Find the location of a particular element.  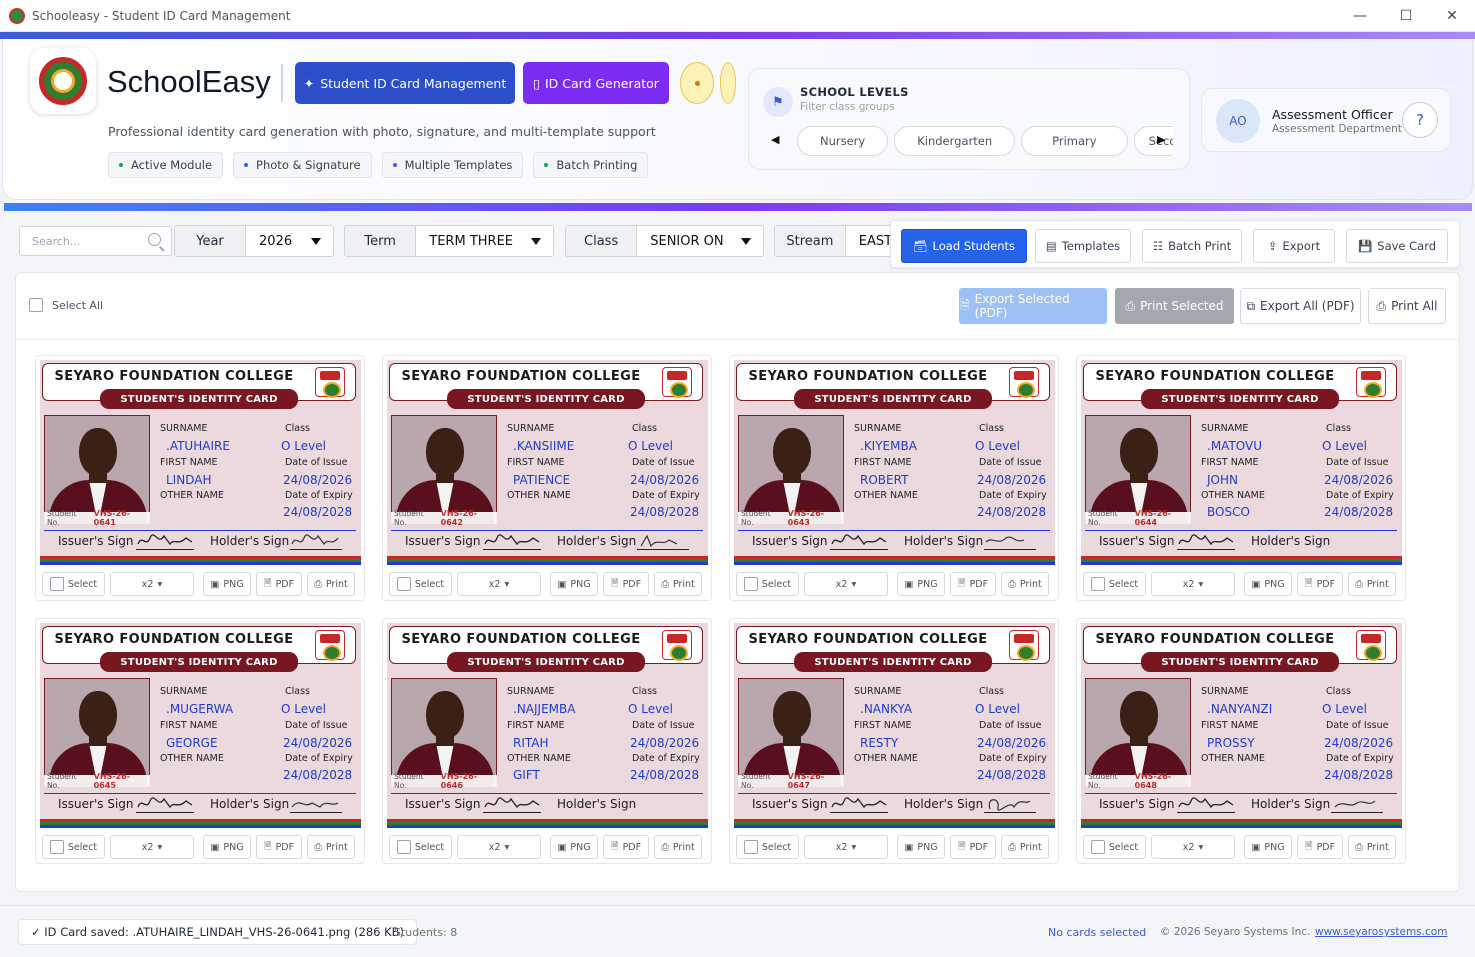

print-all-button: ⎙ Print All is located at coordinates (1407, 306).